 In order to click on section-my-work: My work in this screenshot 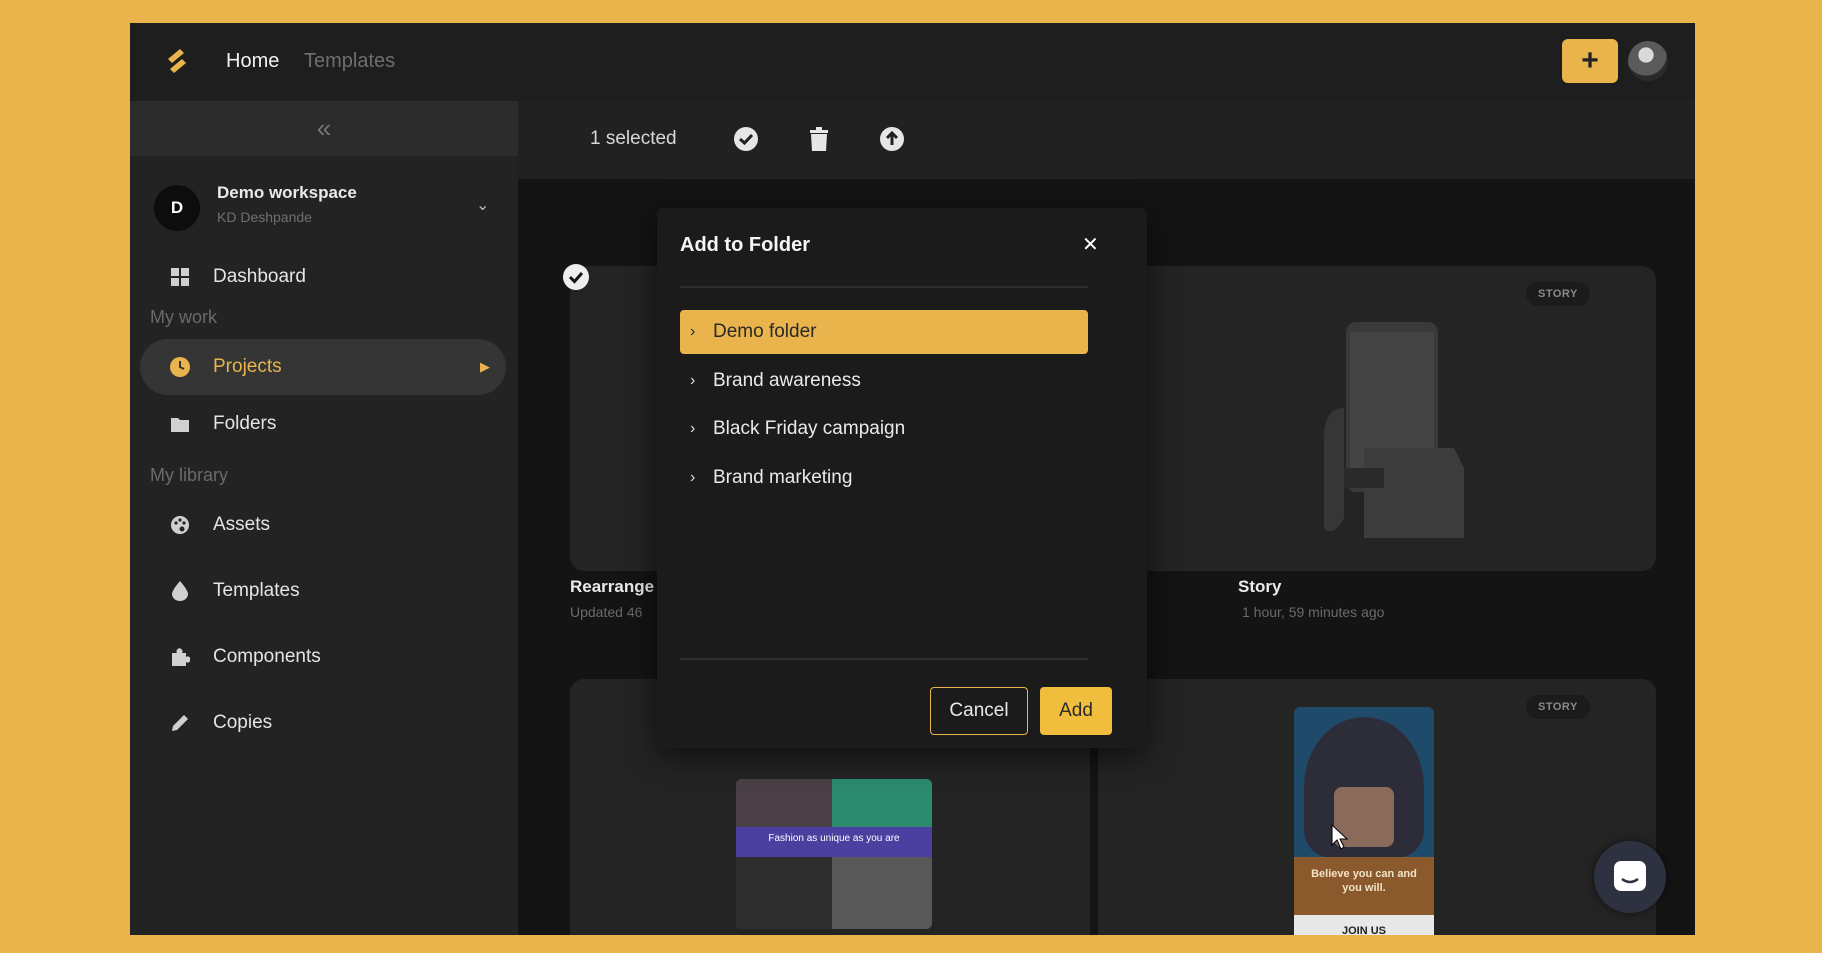, I will do `click(183, 317)`.